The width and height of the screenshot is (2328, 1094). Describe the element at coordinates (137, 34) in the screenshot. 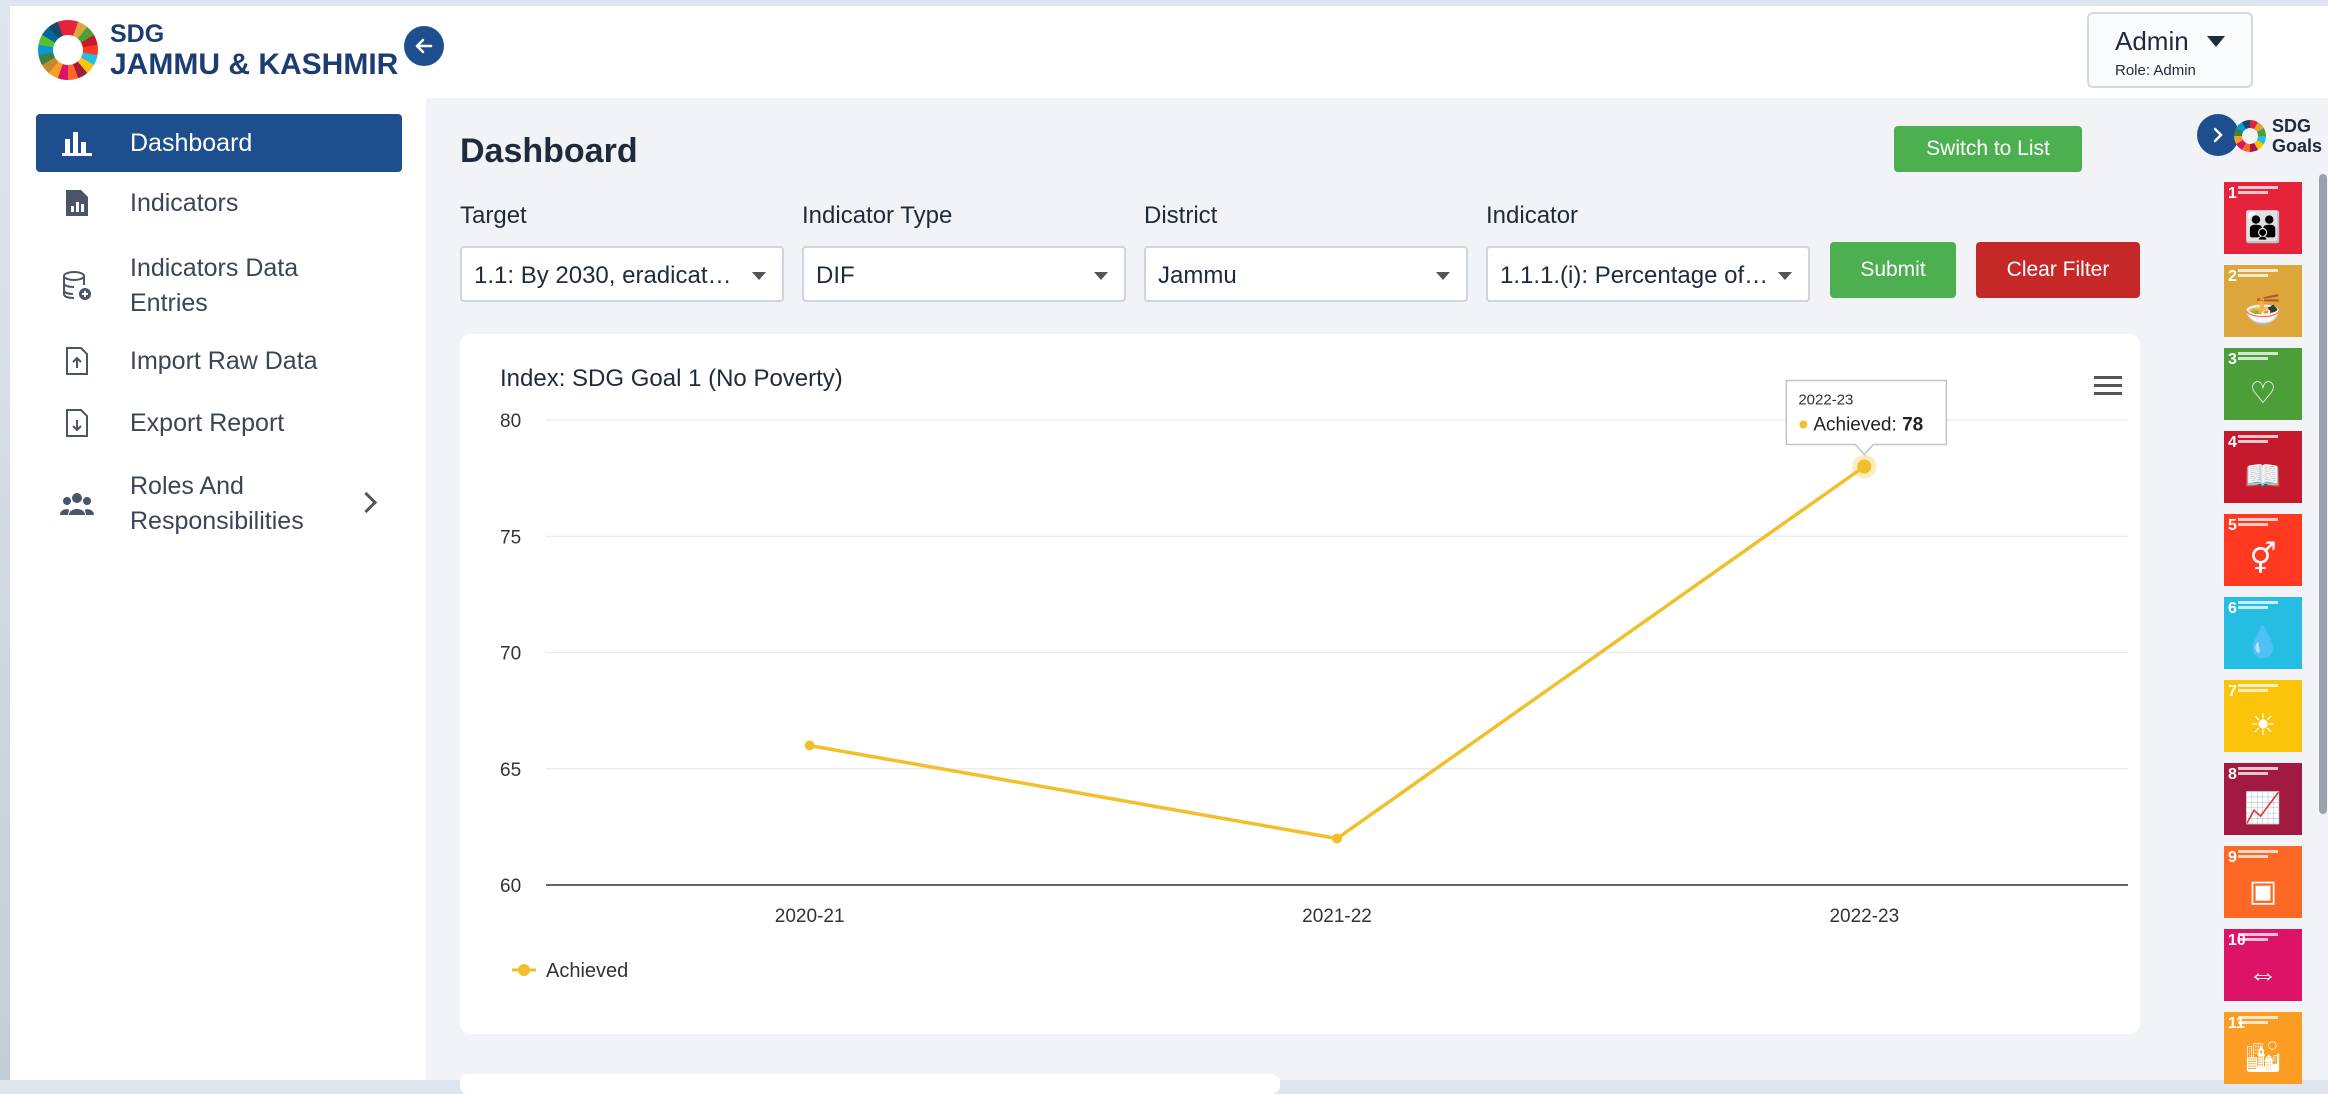

I see `brand-line1: SDG` at that location.